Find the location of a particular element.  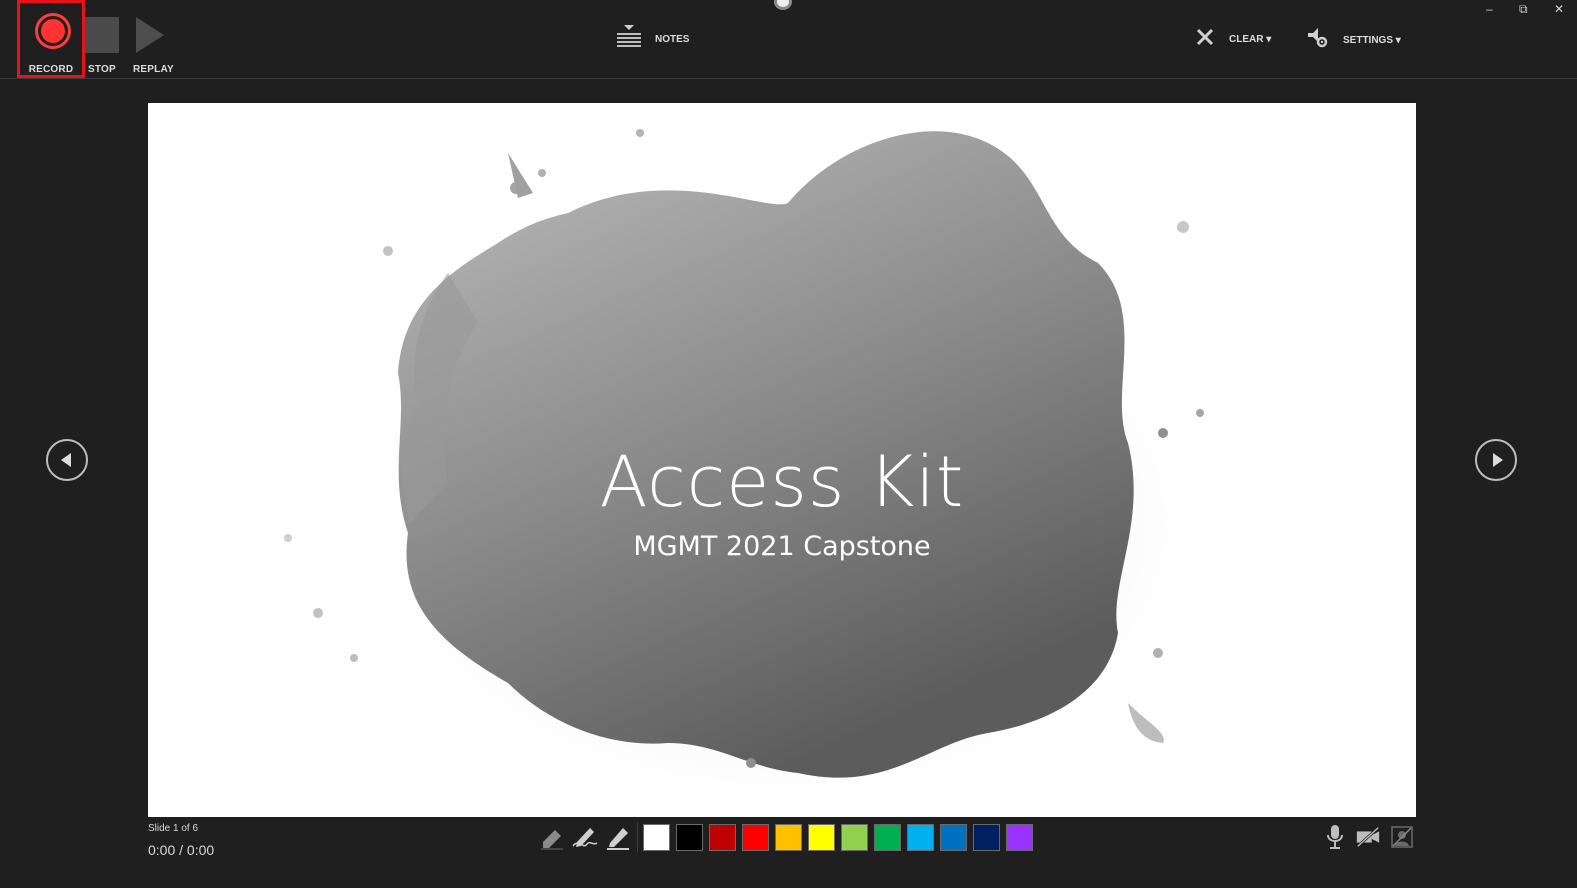

previous-slide-button is located at coordinates (67, 460).